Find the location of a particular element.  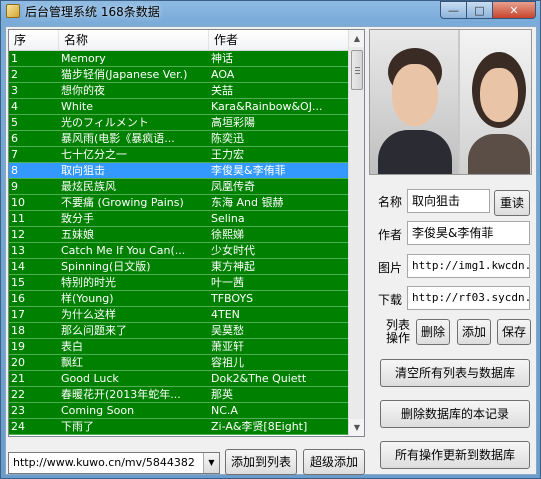

cover-figure-face is located at coordinates (499, 95).